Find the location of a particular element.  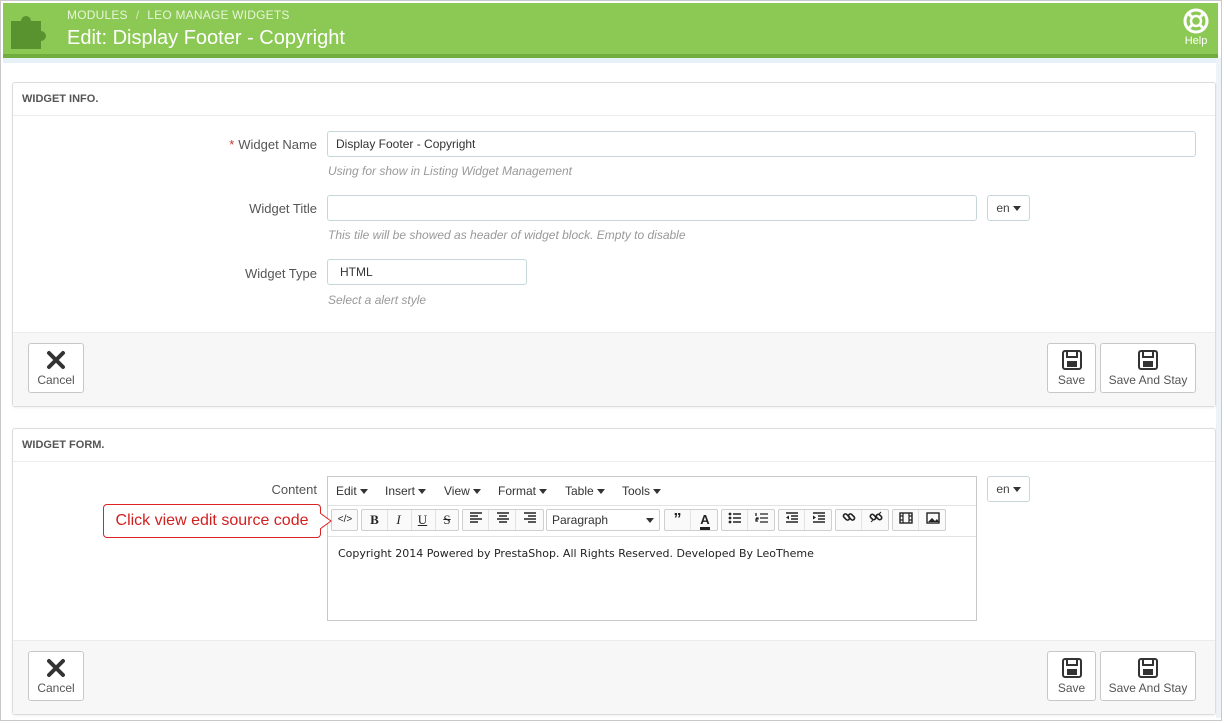

insert-image-button is located at coordinates (933, 520).